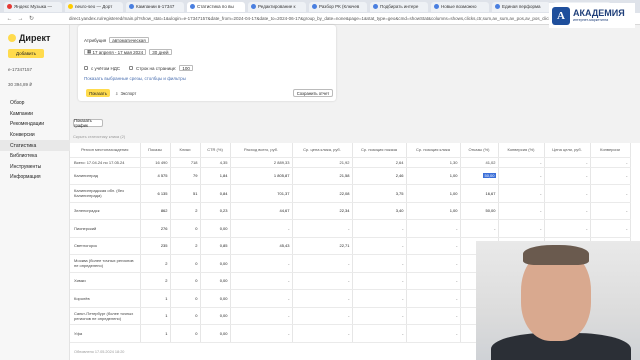 The width and height of the screenshot is (640, 360). What do you see at coordinates (38, 114) in the screenshot?
I see `sidebar-item: Кампании` at bounding box center [38, 114].